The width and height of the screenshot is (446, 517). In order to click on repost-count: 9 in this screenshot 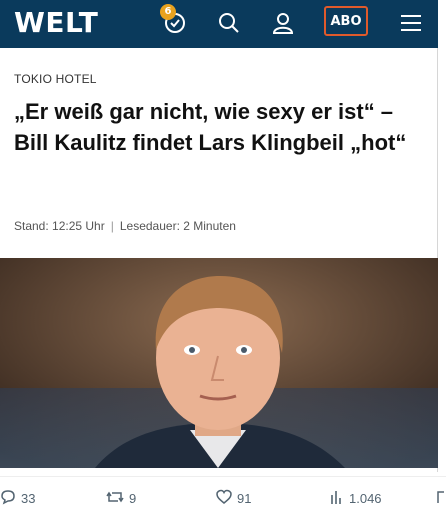, I will do `click(133, 498)`.